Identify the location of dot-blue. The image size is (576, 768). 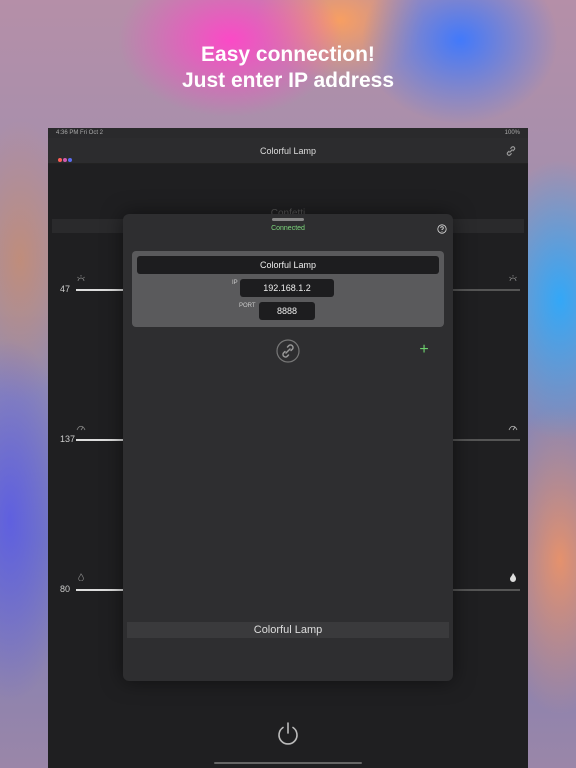
(70, 160).